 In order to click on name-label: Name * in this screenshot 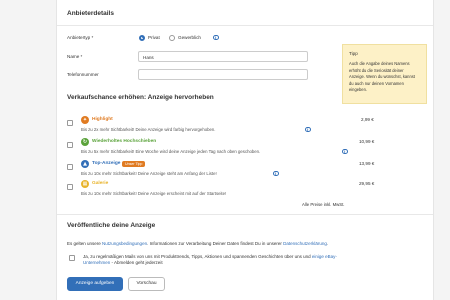, I will do `click(75, 56)`.